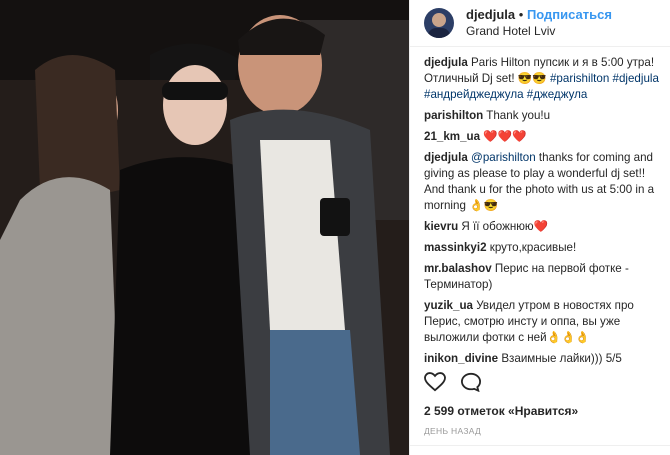 The image size is (670, 455). What do you see at coordinates (471, 384) in the screenshot?
I see `comment-icon` at bounding box center [471, 384].